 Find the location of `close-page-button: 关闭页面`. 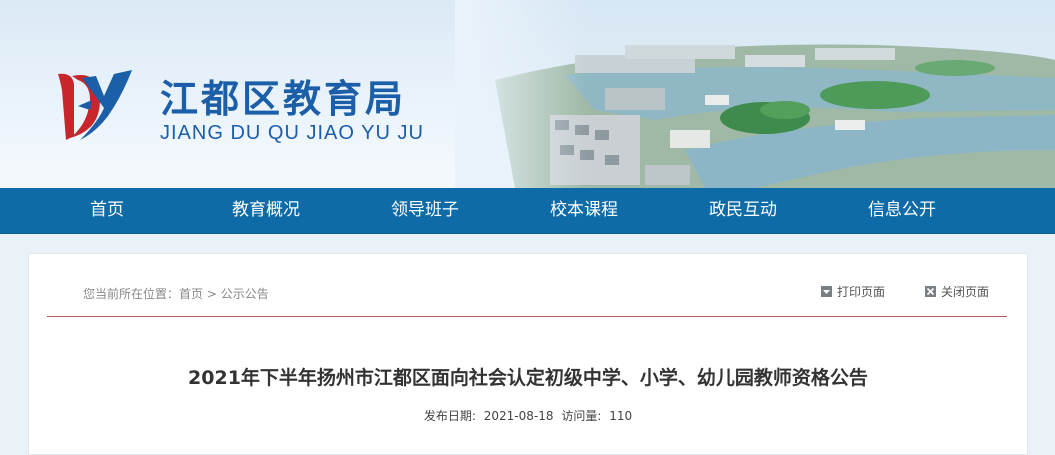

close-page-button: 关闭页面 is located at coordinates (957, 291).